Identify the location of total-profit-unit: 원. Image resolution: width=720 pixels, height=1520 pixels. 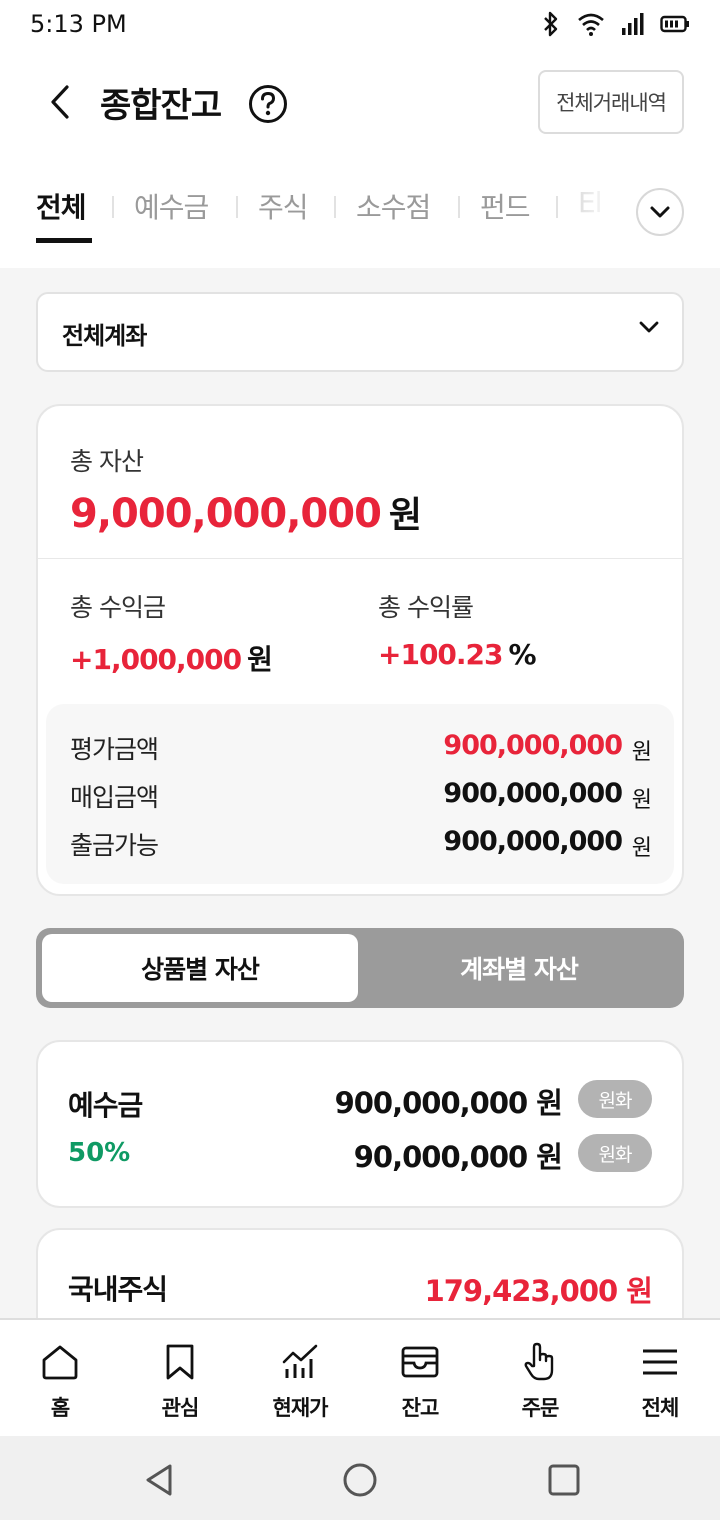
(260, 659).